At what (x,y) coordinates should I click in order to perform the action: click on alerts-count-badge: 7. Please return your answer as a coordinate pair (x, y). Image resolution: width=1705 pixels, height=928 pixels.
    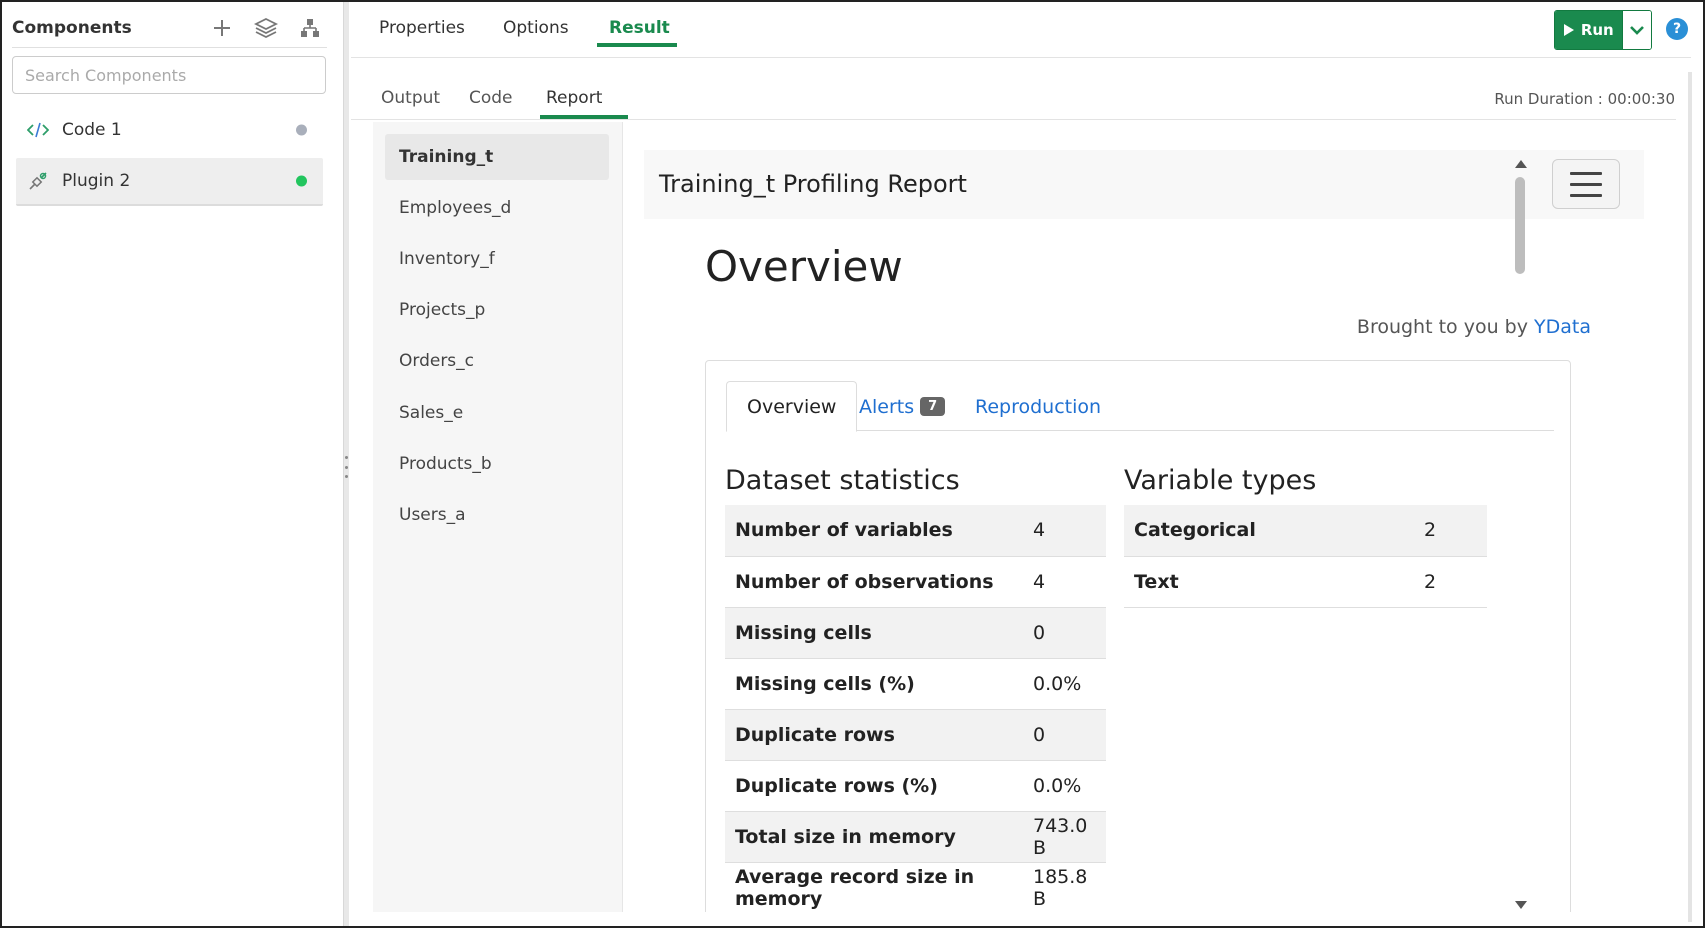
    Looking at the image, I should click on (933, 406).